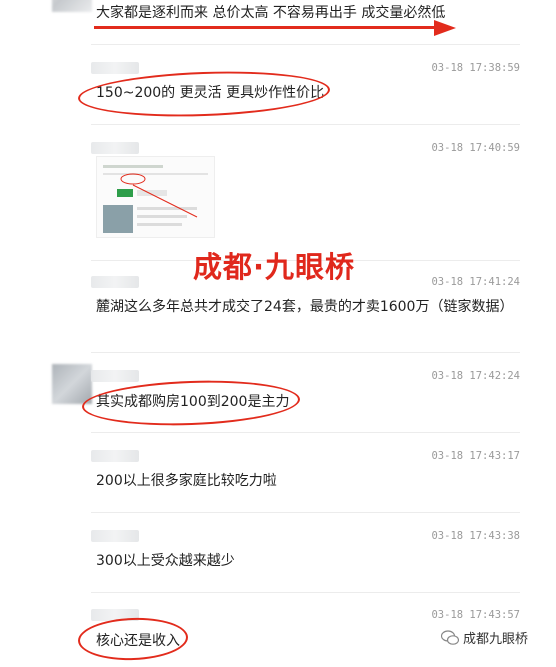 This screenshot has height=667, width=556. What do you see at coordinates (475, 456) in the screenshot?
I see `timestamp: 03-18 17:43:17` at bounding box center [475, 456].